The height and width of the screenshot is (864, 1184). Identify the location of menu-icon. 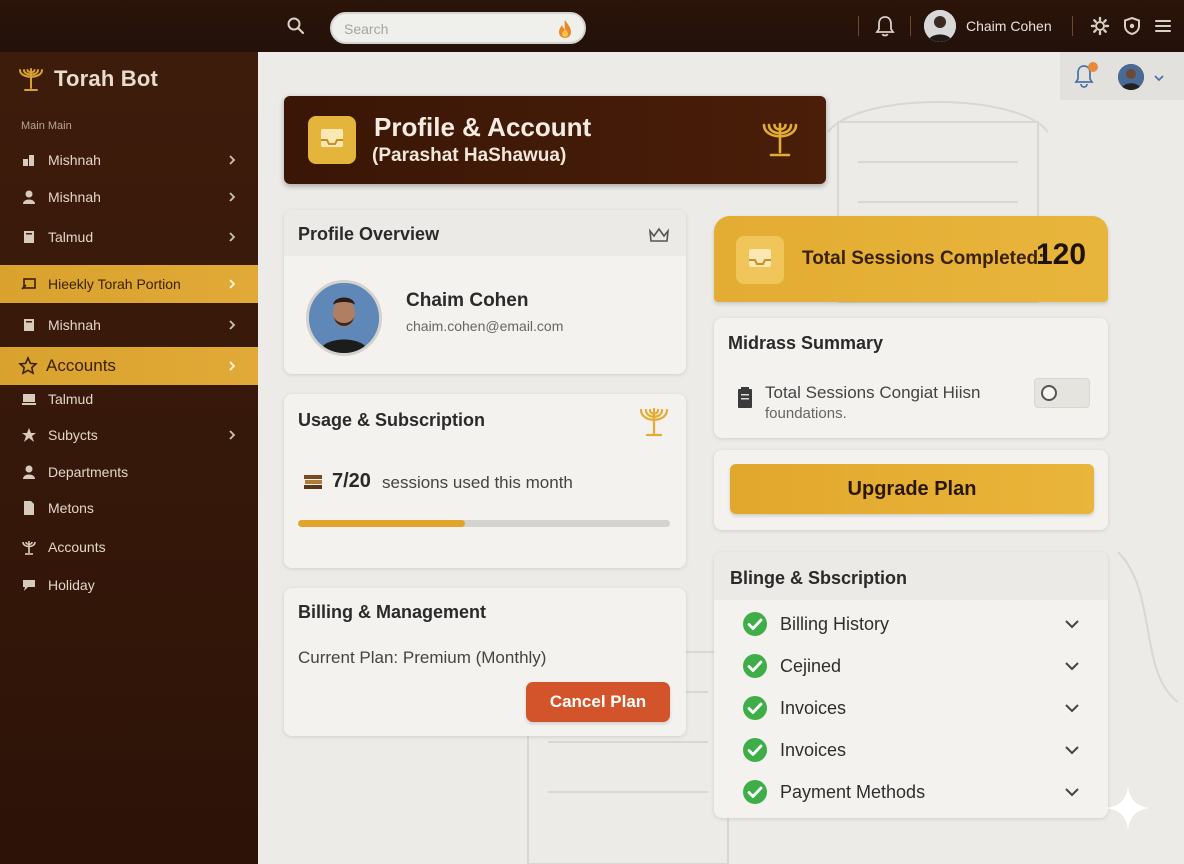
(1163, 26).